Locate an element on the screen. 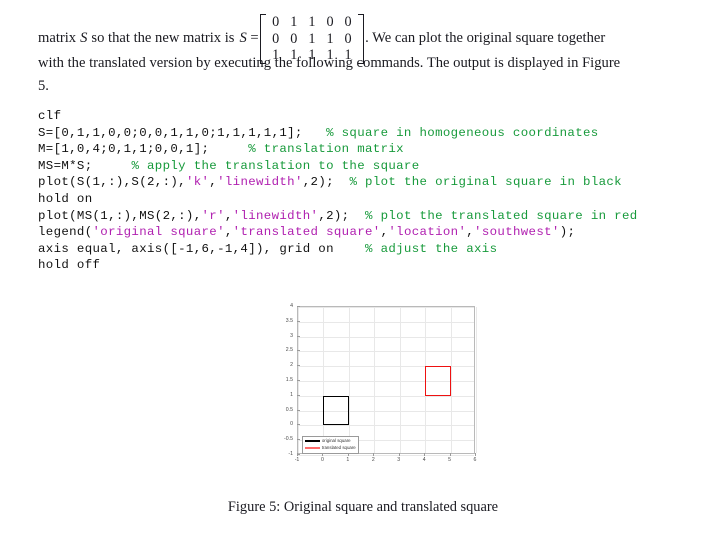 Image resolution: width=726 pixels, height=540 pixels. code-token-str: 'southwest' is located at coordinates (517, 232).